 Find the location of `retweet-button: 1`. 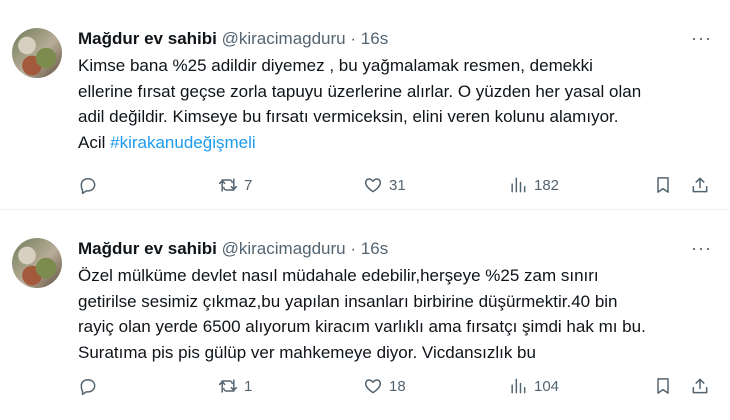

retweet-button: 1 is located at coordinates (235, 386).